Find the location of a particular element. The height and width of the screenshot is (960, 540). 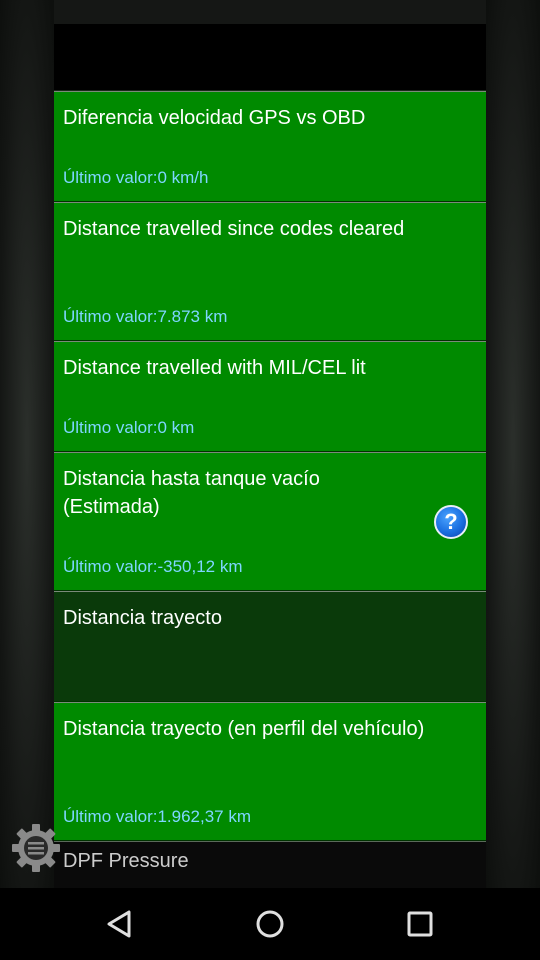

square-recents-icon is located at coordinates (420, 924).